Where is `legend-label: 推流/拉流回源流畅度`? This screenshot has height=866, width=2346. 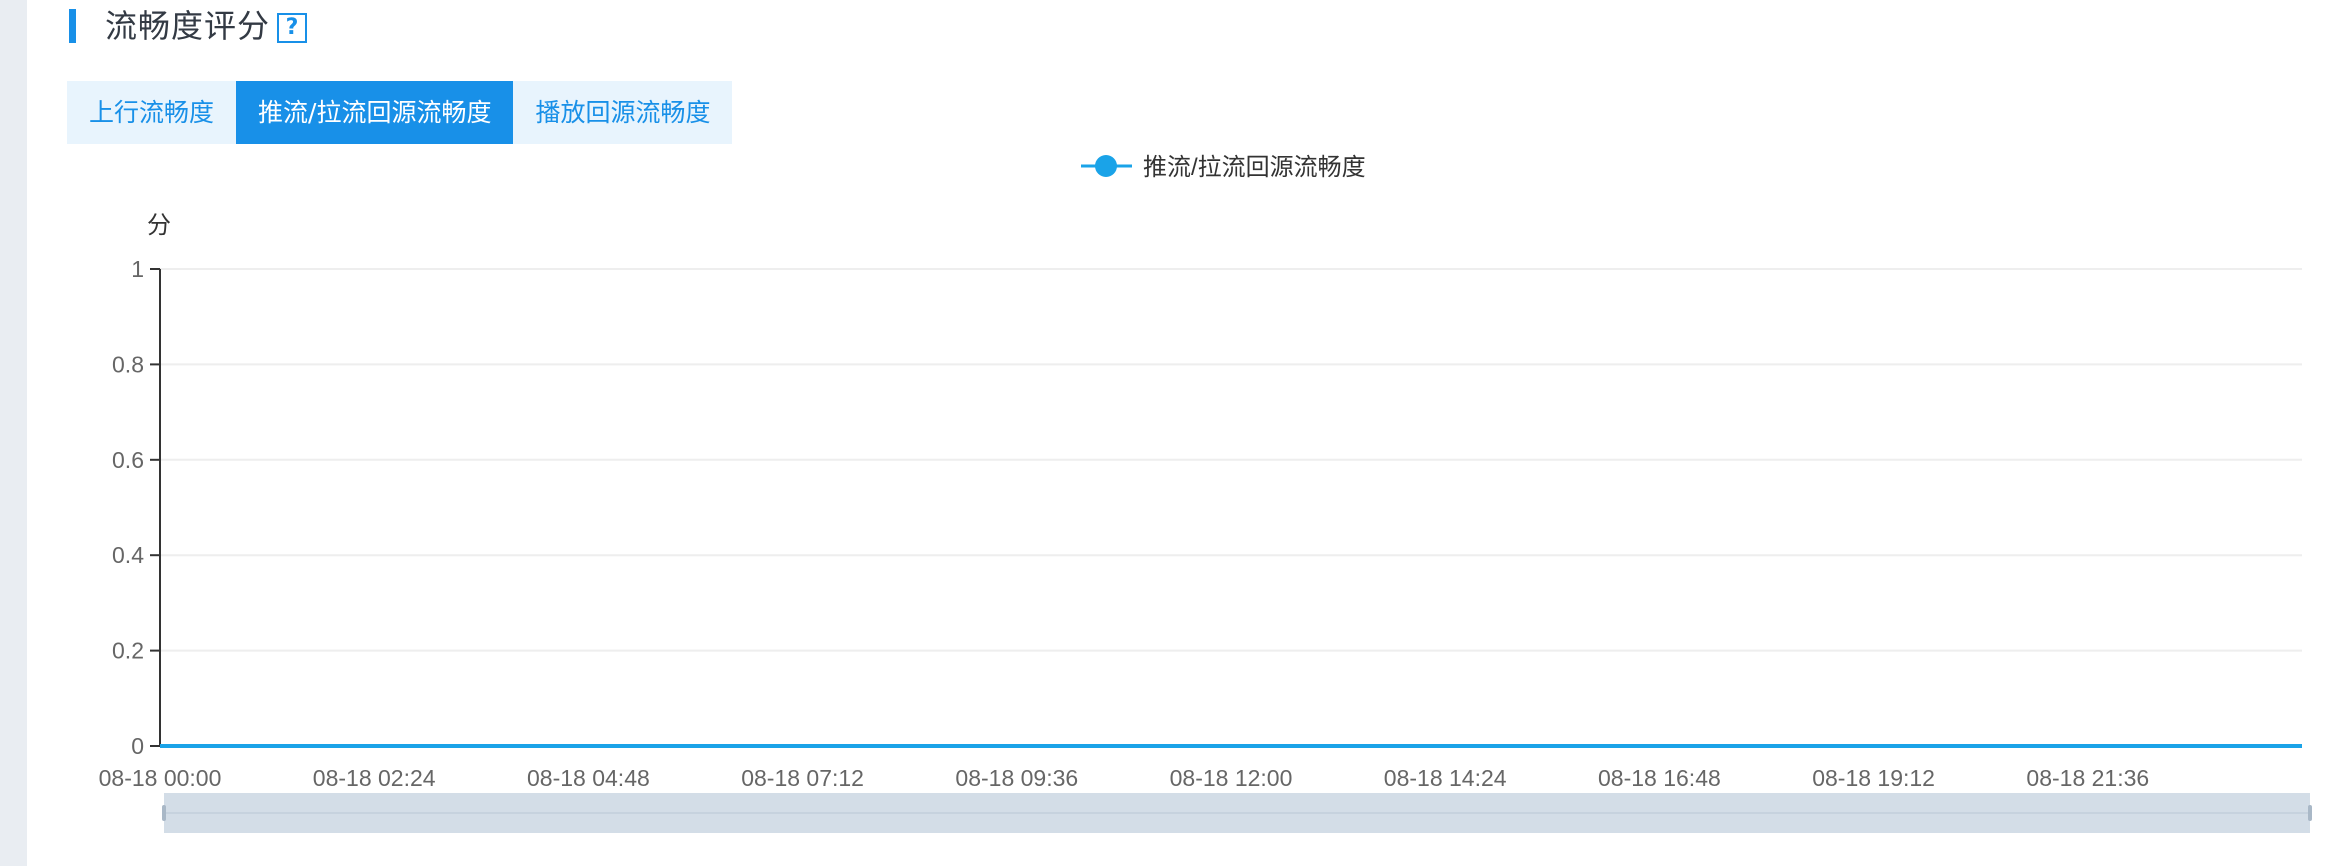 legend-label: 推流/拉流回源流畅度 is located at coordinates (1254, 167).